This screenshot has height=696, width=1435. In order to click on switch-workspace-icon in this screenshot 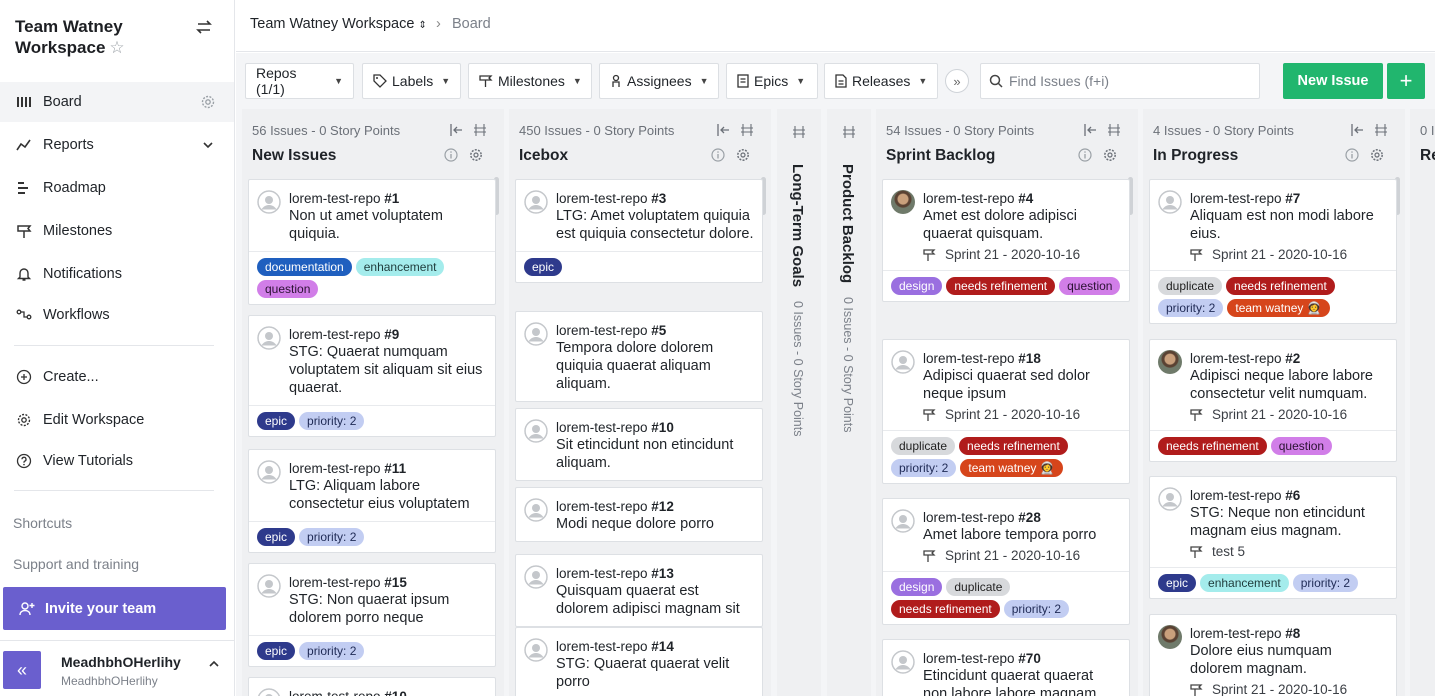, I will do `click(204, 27)`.